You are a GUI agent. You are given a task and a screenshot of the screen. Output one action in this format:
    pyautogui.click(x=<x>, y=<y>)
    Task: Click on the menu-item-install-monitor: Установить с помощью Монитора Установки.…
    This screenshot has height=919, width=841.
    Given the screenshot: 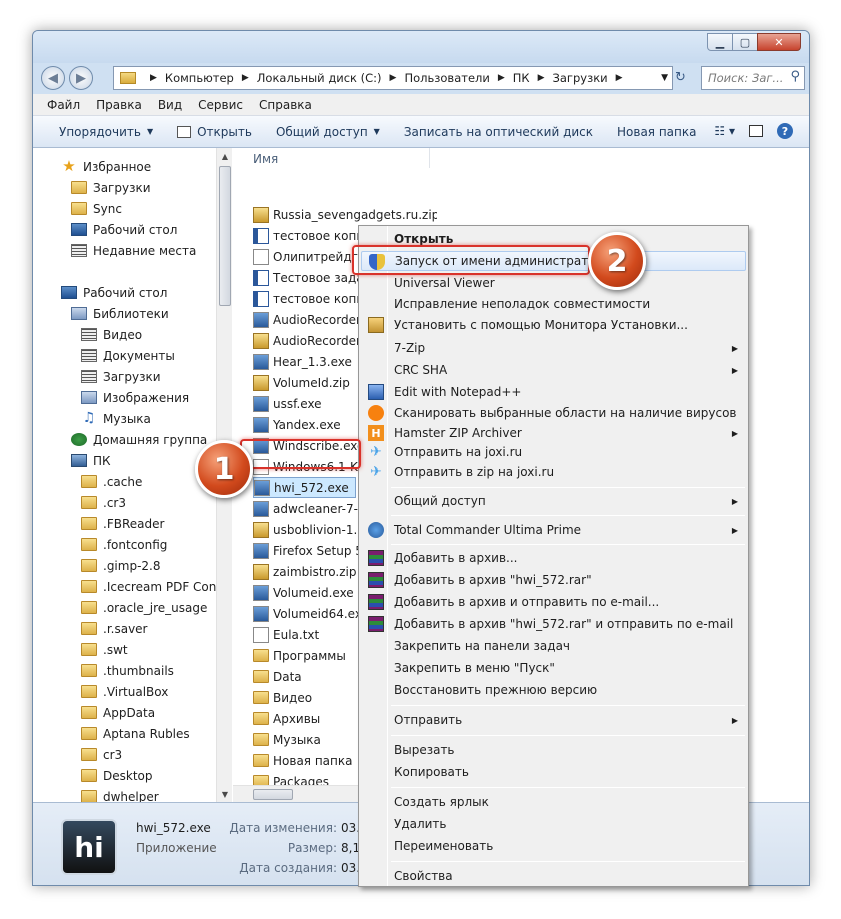 What is the action you would take?
    pyautogui.click(x=553, y=325)
    